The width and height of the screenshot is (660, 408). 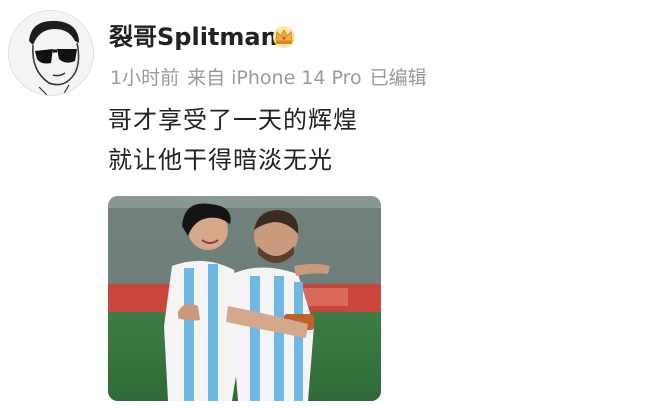 I want to click on sunglasses-avatar-icon, so click(x=51, y=53).